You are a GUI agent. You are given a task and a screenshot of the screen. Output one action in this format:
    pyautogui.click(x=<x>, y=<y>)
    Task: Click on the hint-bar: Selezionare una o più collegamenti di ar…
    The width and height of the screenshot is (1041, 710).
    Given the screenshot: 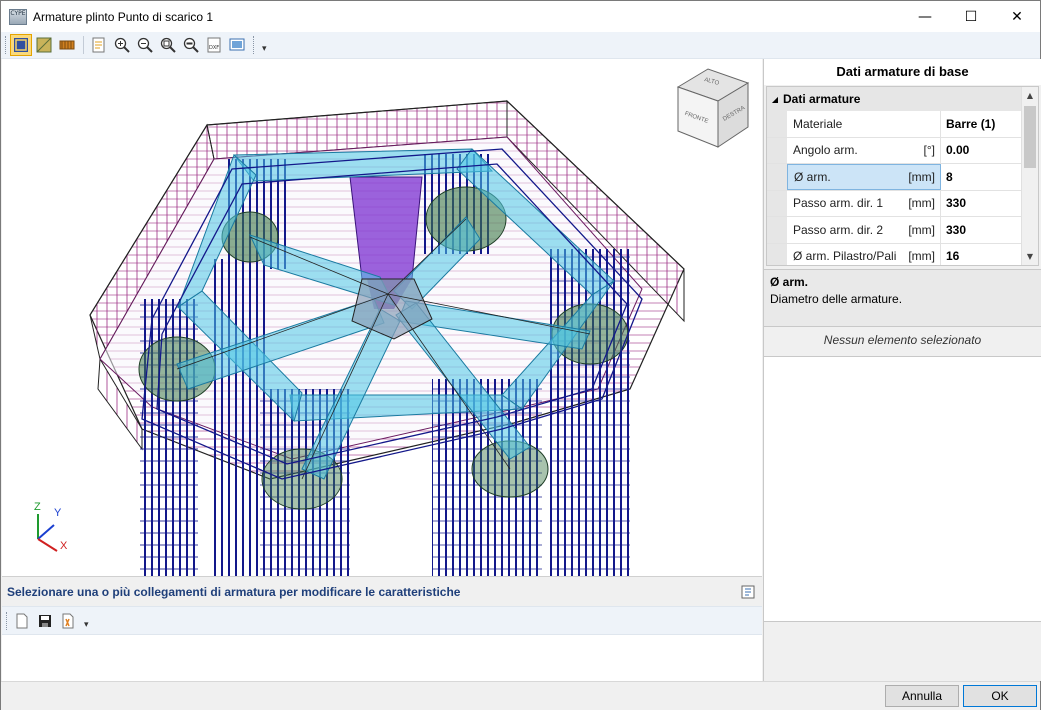 What is the action you would take?
    pyautogui.click(x=382, y=591)
    